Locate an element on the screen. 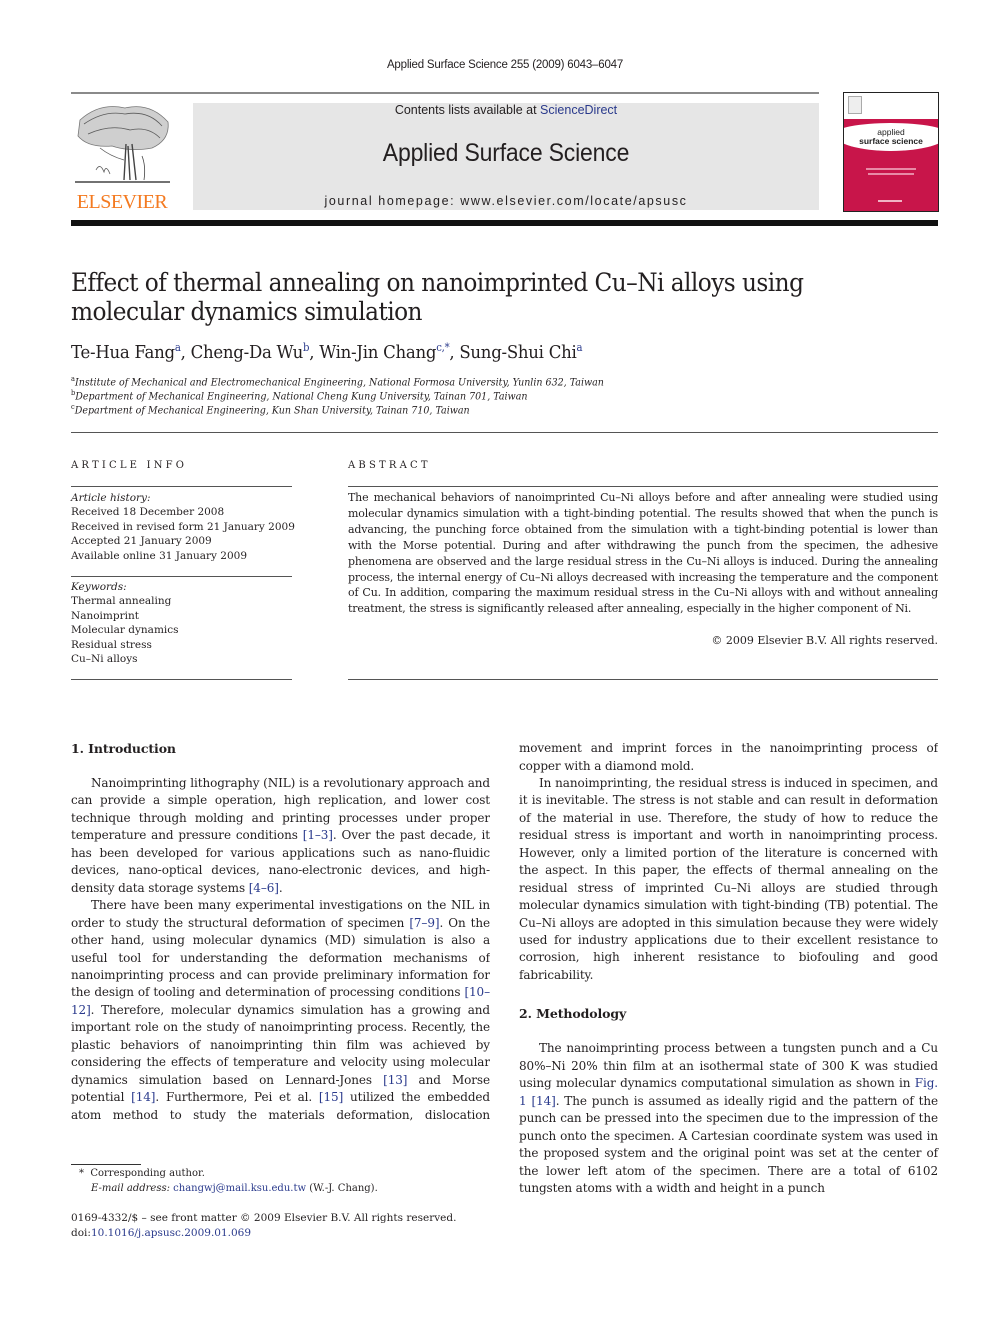 This screenshot has height=1323, width=992. section-heading-methodology: 2. Methodology is located at coordinates (573, 1014).